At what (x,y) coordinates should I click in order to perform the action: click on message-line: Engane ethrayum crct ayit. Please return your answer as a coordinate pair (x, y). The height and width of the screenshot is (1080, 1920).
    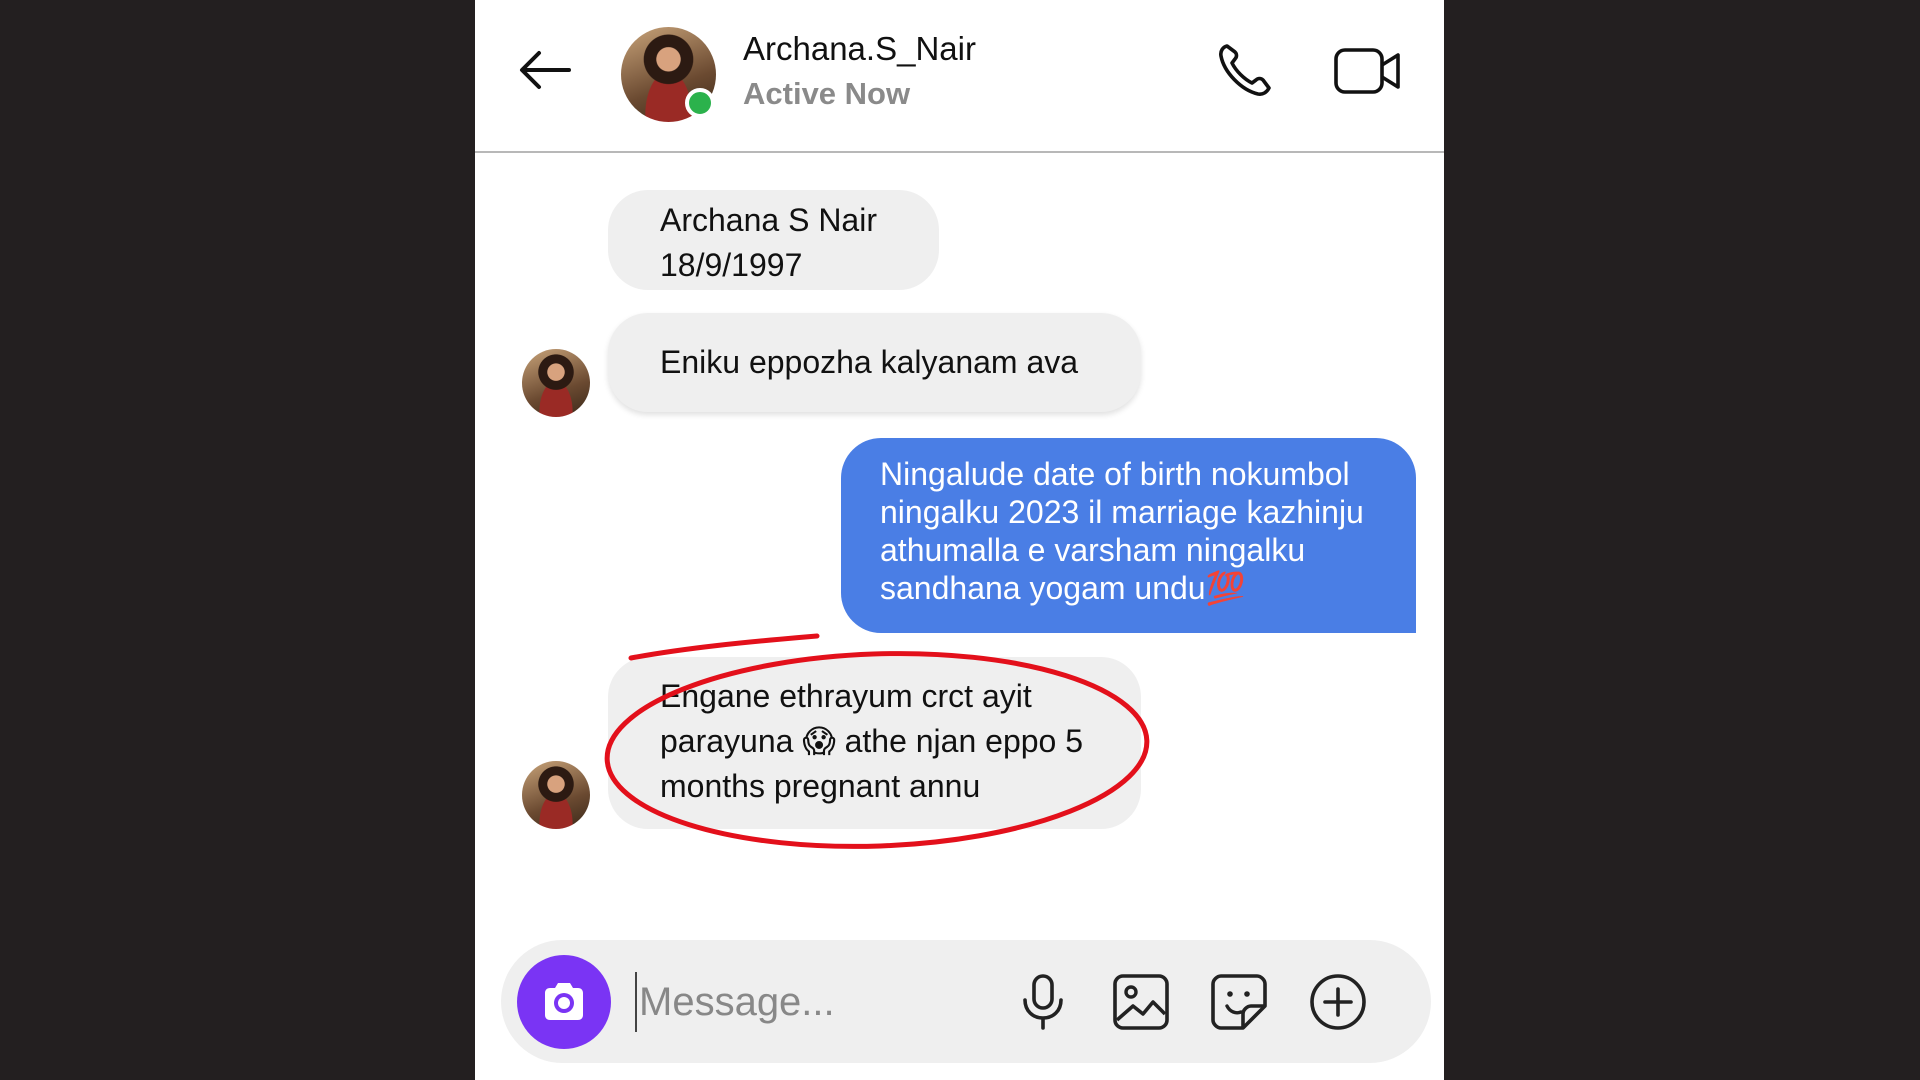
    Looking at the image, I should click on (846, 696).